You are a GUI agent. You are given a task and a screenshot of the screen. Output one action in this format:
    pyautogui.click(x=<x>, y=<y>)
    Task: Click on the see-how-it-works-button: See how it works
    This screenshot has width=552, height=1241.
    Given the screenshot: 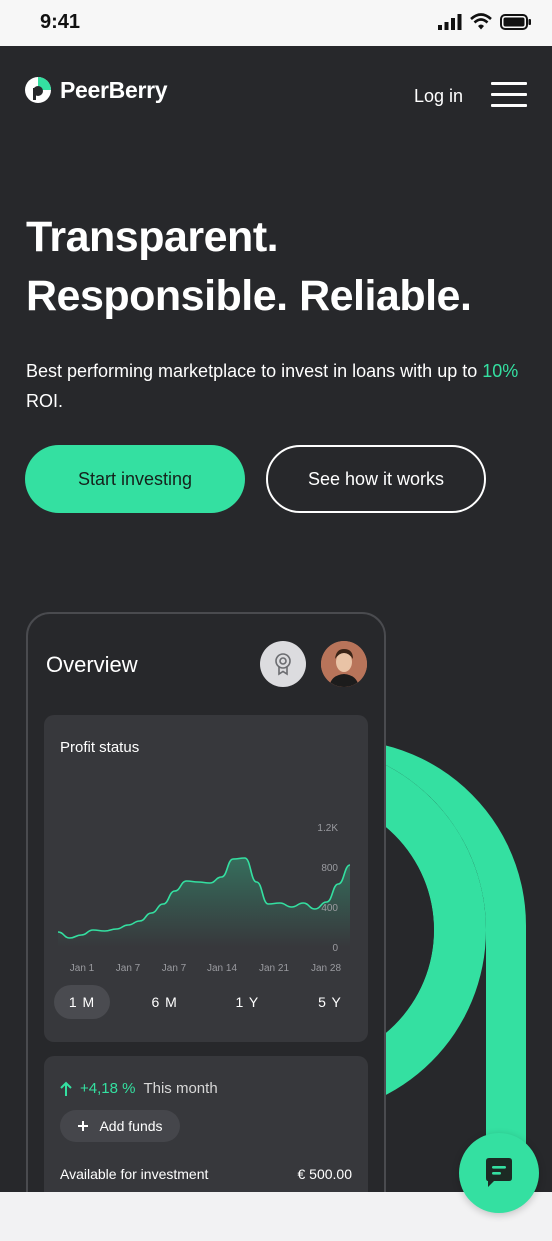 What is the action you would take?
    pyautogui.click(x=376, y=479)
    